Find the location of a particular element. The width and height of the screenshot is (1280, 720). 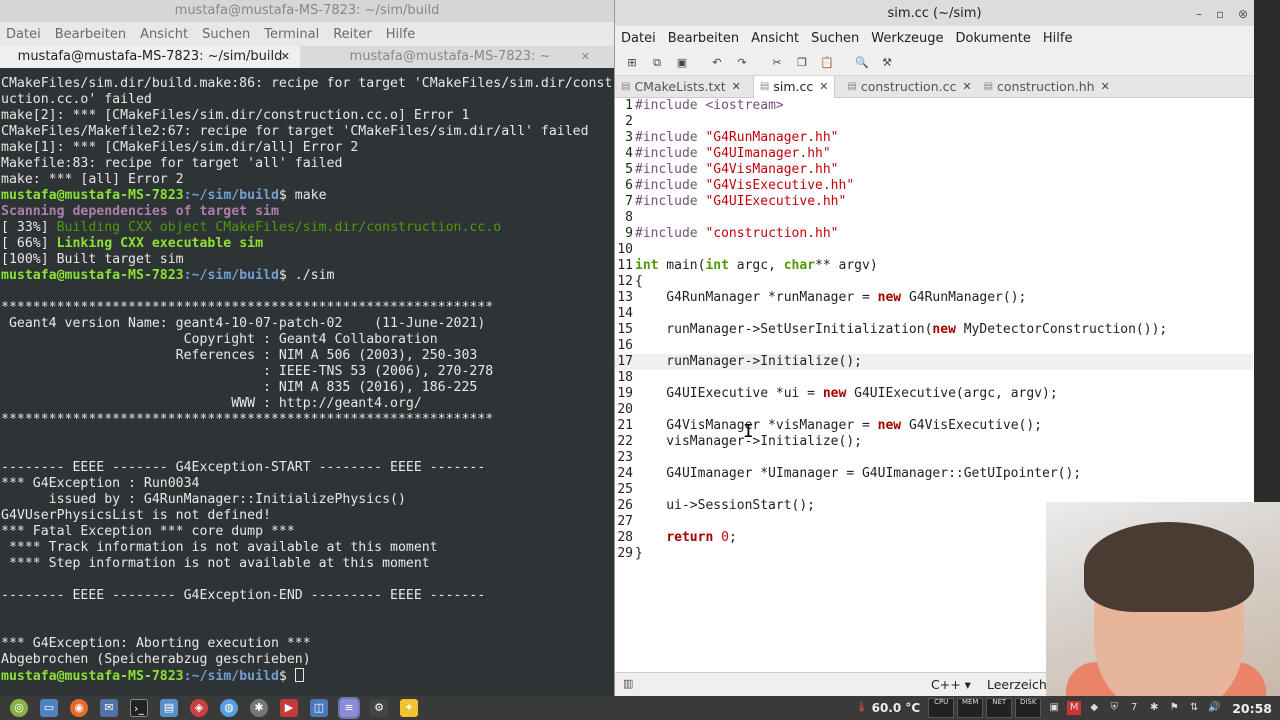

term-menu-datei: Datei is located at coordinates (23, 34).